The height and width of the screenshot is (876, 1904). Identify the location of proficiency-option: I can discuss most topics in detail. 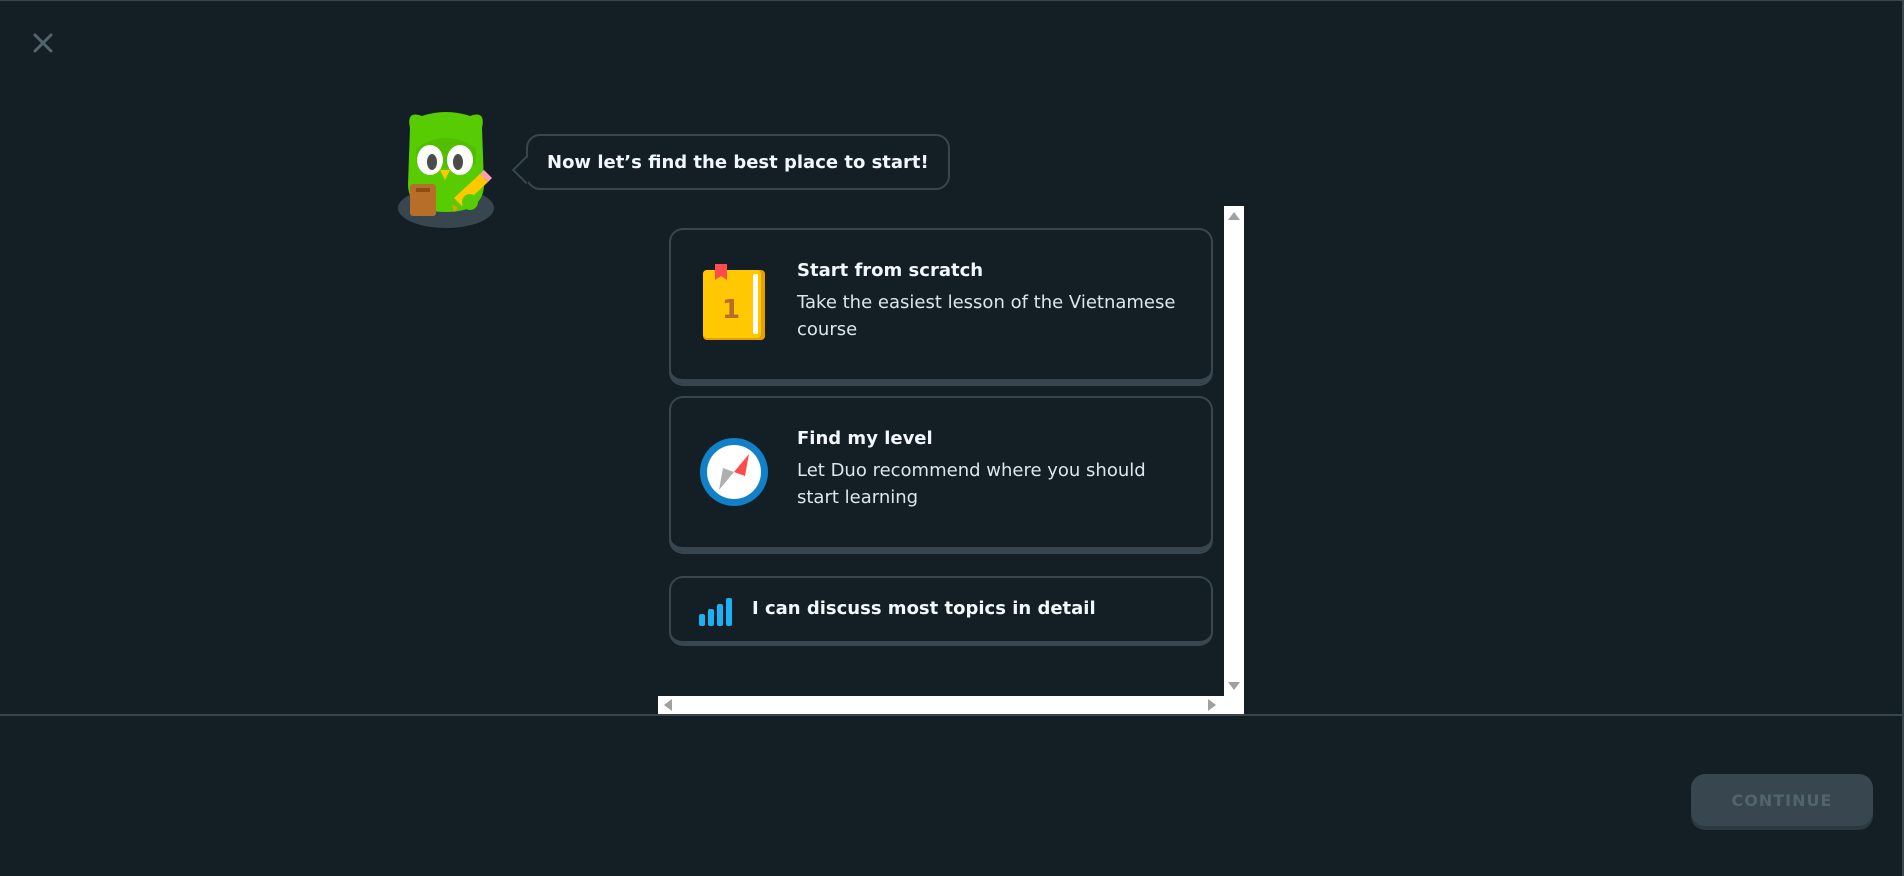
(941, 611).